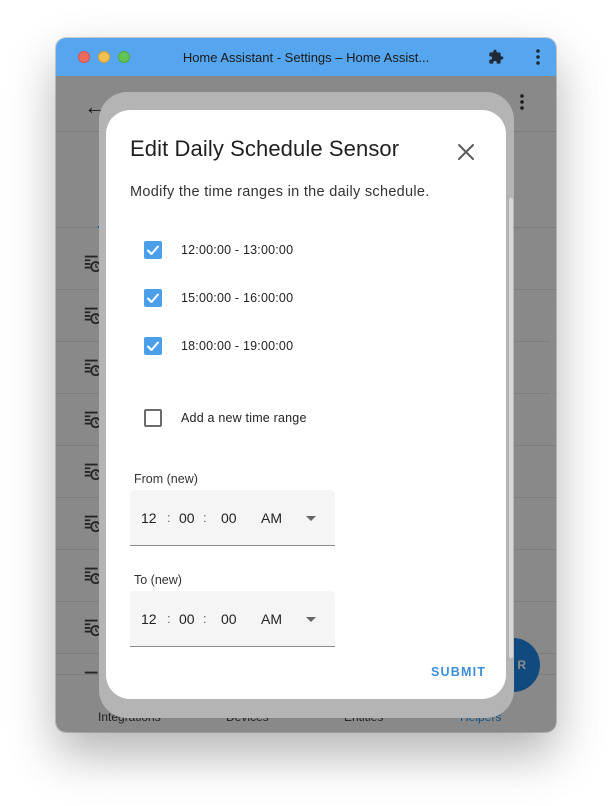 The width and height of the screenshot is (612, 806). Describe the element at coordinates (538, 57) in the screenshot. I see `browser-menu-kebab-icon` at that location.